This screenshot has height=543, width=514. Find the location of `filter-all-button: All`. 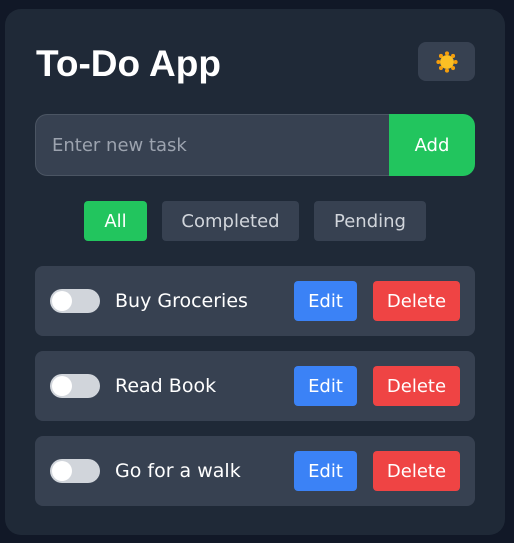

filter-all-button: All is located at coordinates (115, 221).